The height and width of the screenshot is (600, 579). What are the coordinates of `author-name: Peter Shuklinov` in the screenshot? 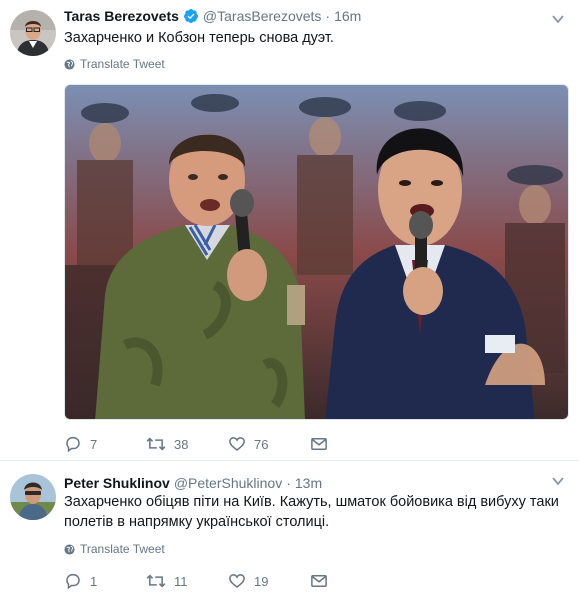 It's located at (117, 483).